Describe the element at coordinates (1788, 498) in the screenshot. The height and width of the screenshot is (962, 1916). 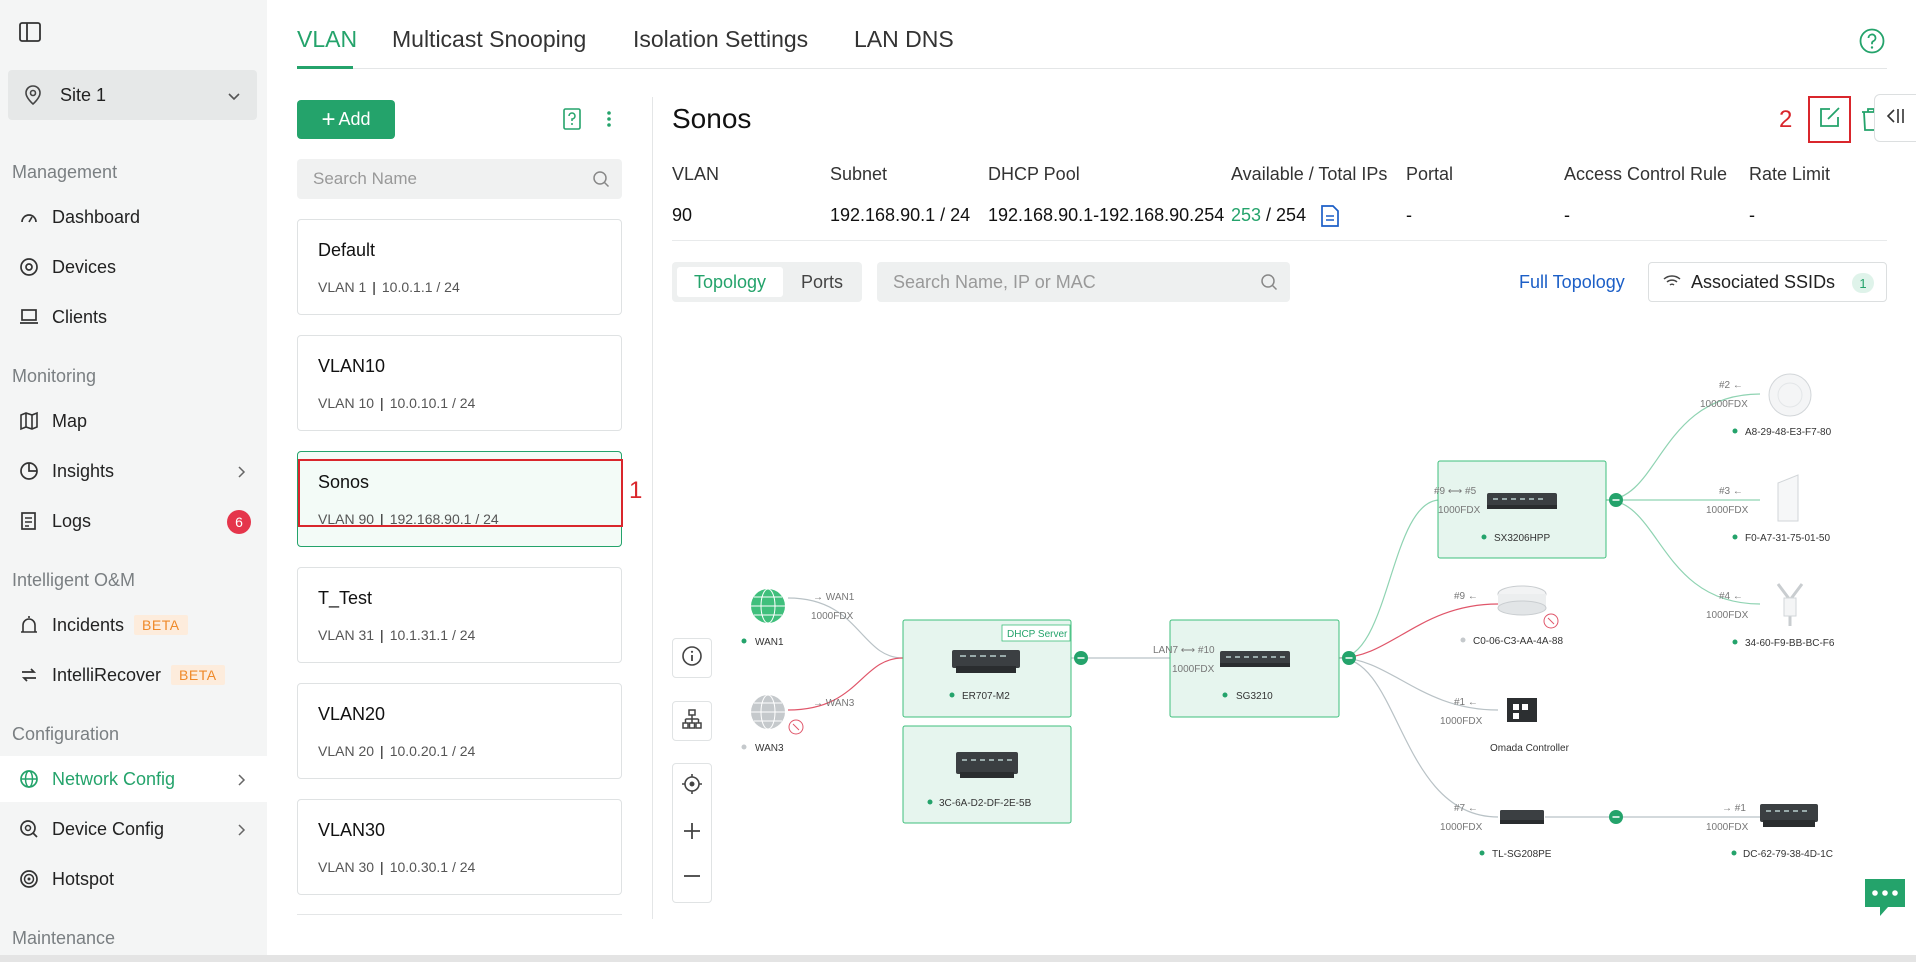
I see `ap2-device-icon` at that location.